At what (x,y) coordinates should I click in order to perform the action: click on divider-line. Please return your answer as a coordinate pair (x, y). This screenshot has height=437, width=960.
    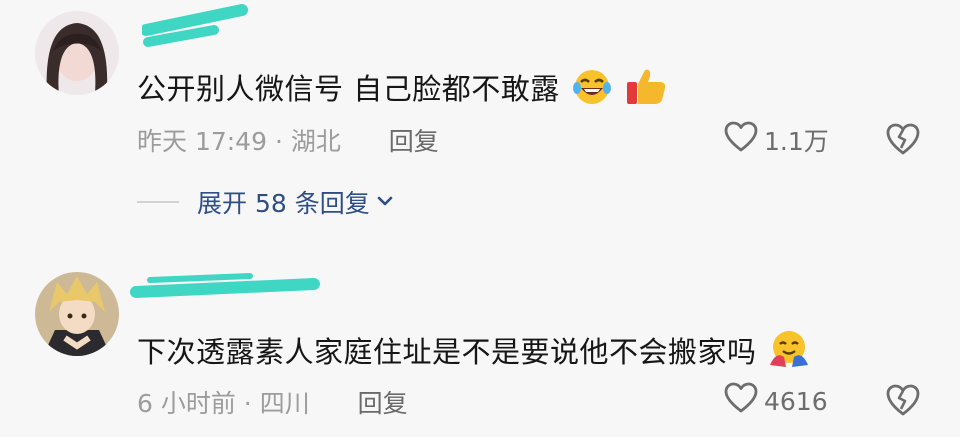
    Looking at the image, I should click on (158, 202).